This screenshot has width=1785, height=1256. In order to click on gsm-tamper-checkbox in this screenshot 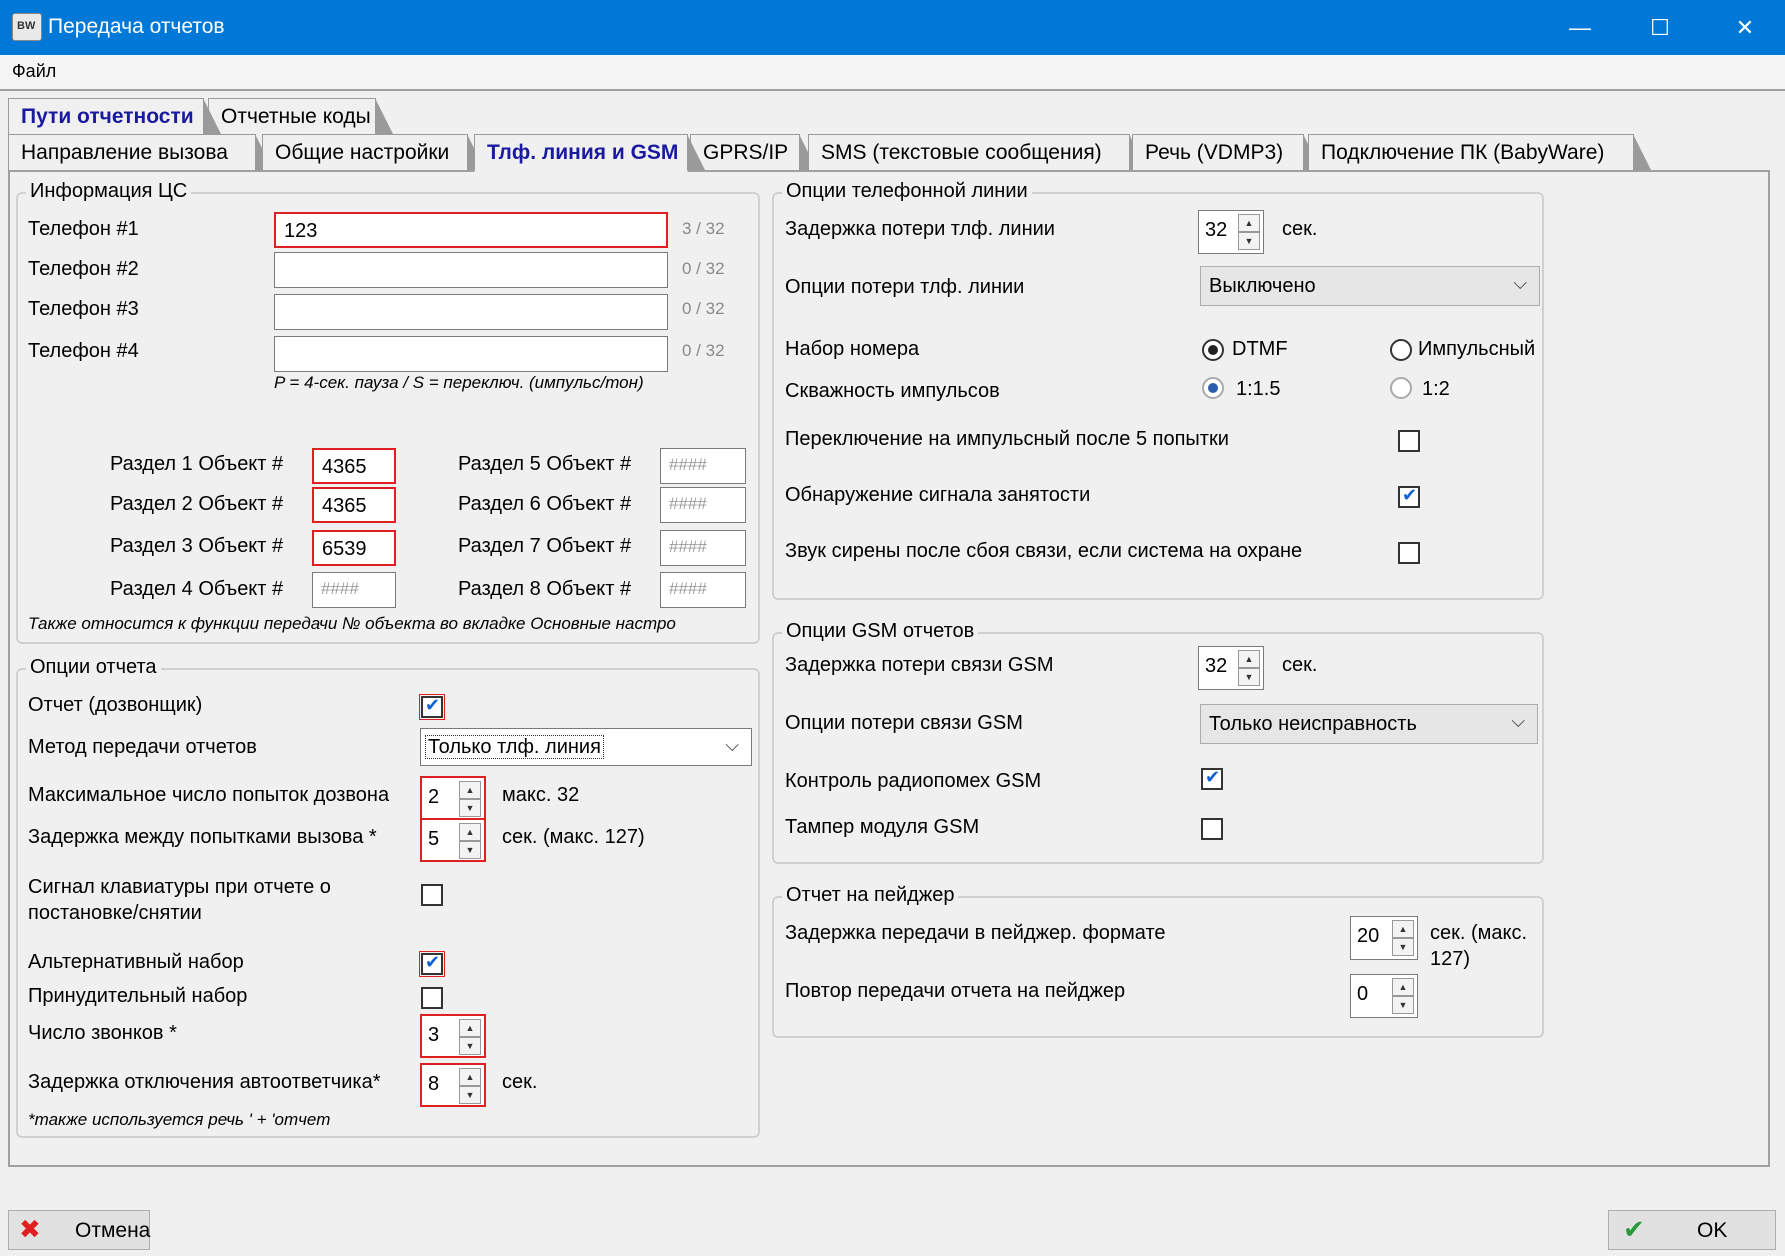, I will do `click(1212, 829)`.